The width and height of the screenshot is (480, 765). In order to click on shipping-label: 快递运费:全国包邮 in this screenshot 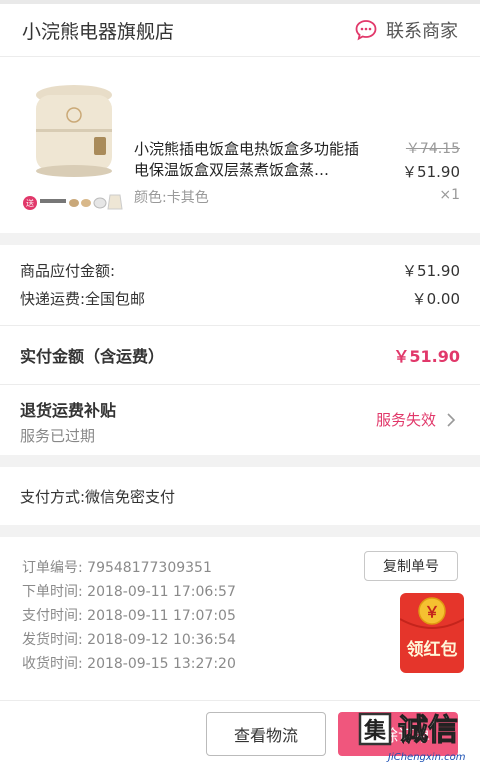, I will do `click(83, 298)`.